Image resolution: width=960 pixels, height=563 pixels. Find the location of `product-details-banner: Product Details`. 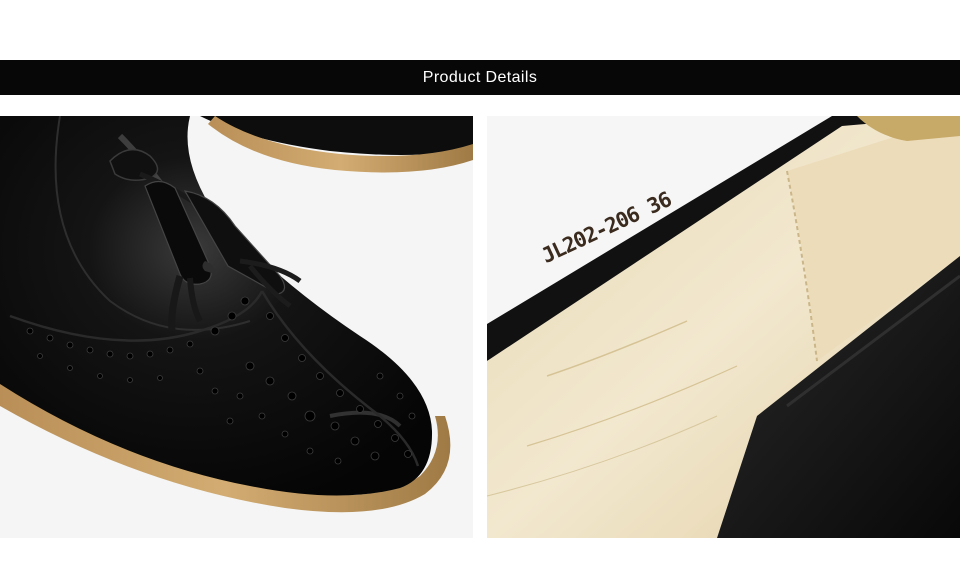

product-details-banner: Product Details is located at coordinates (480, 77).